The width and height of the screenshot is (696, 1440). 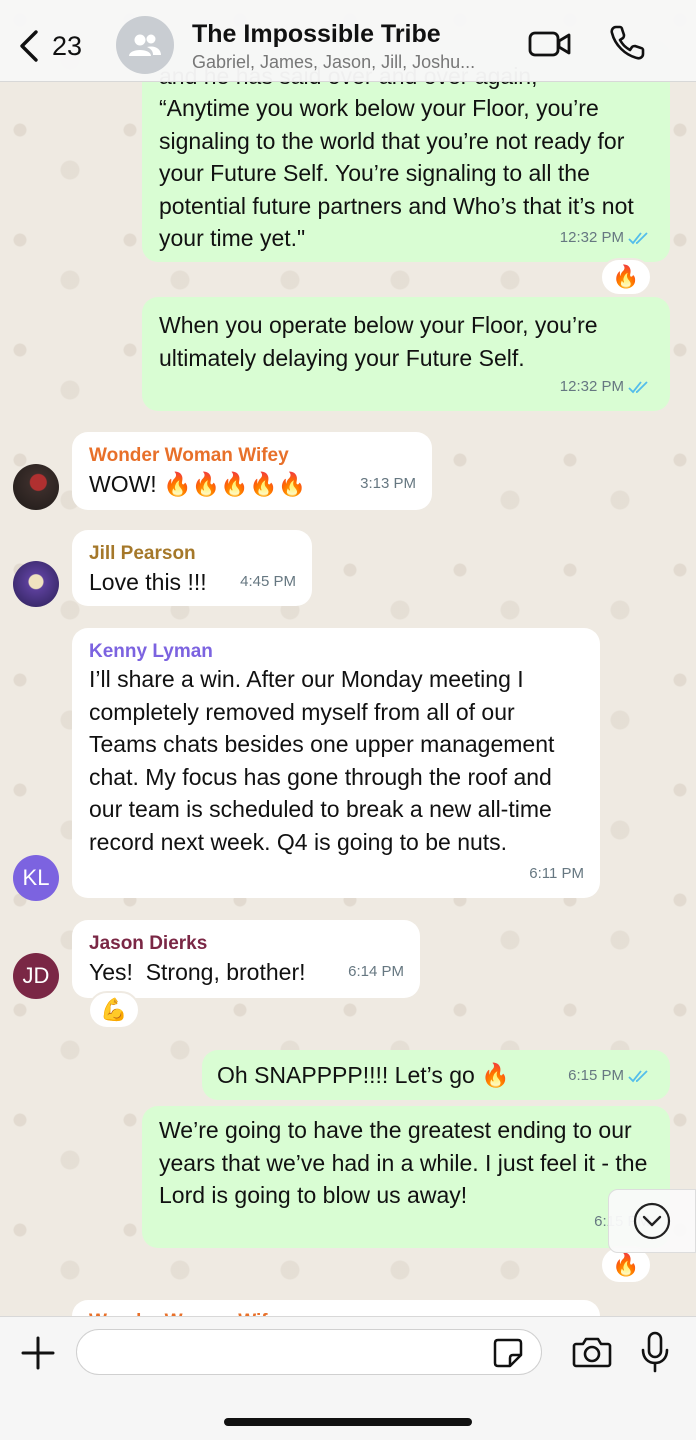 What do you see at coordinates (627, 43) in the screenshot?
I see `phone-icon` at bounding box center [627, 43].